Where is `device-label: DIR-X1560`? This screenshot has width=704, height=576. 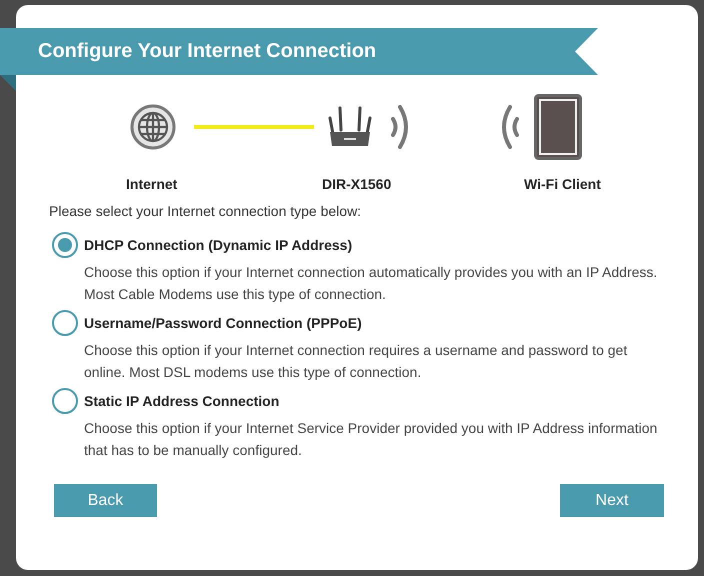 device-label: DIR-X1560 is located at coordinates (357, 184).